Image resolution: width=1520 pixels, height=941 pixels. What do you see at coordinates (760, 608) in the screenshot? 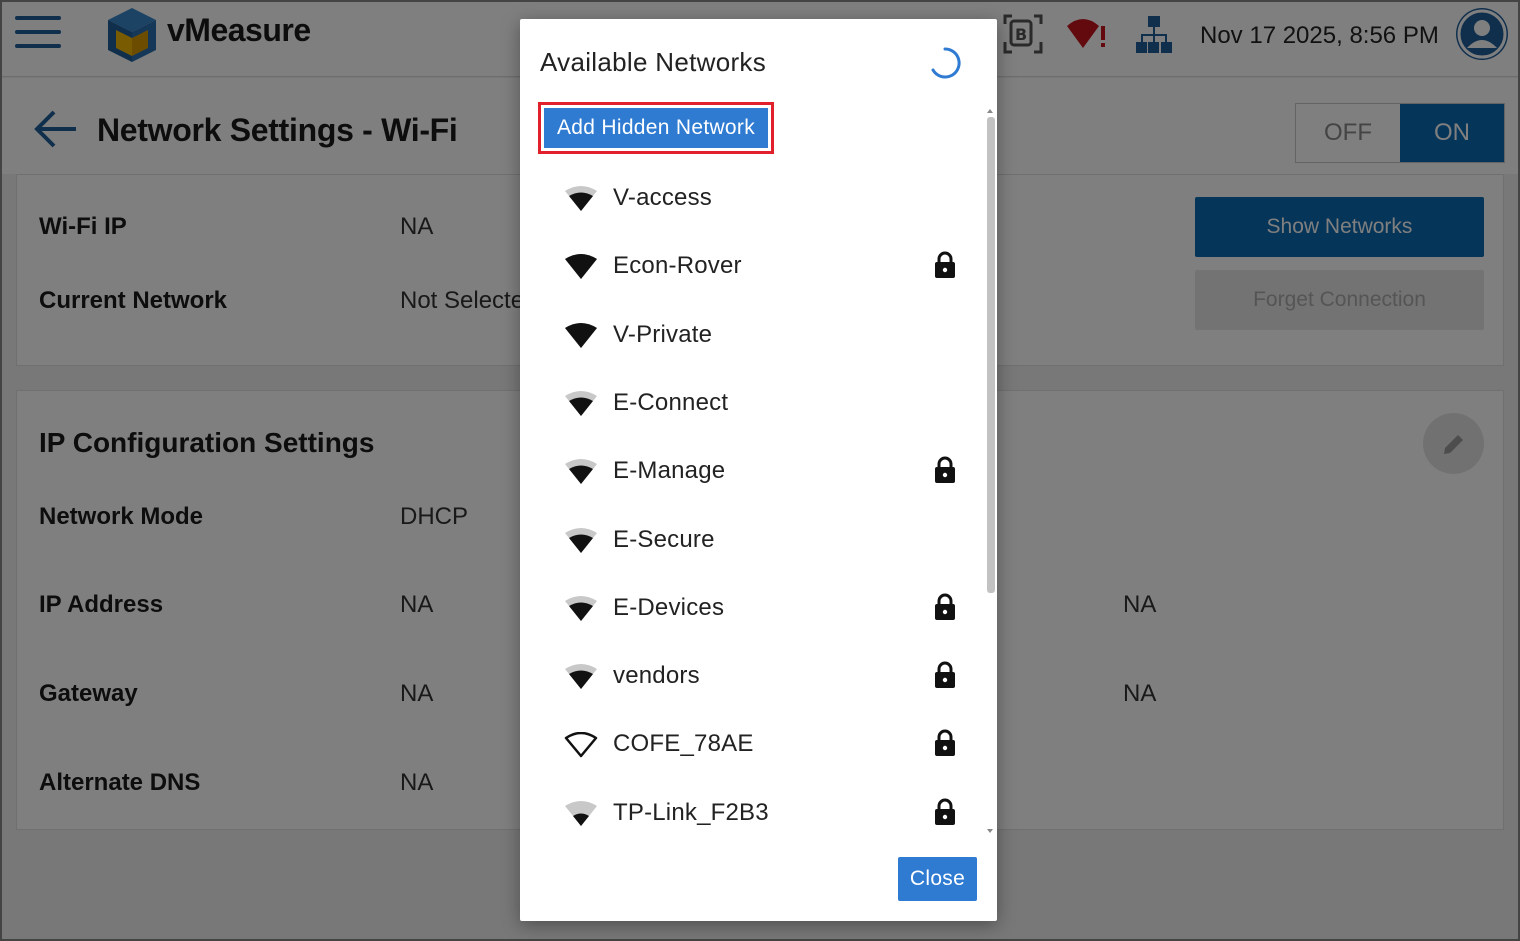
I see `network-list-item: E-Devices` at bounding box center [760, 608].